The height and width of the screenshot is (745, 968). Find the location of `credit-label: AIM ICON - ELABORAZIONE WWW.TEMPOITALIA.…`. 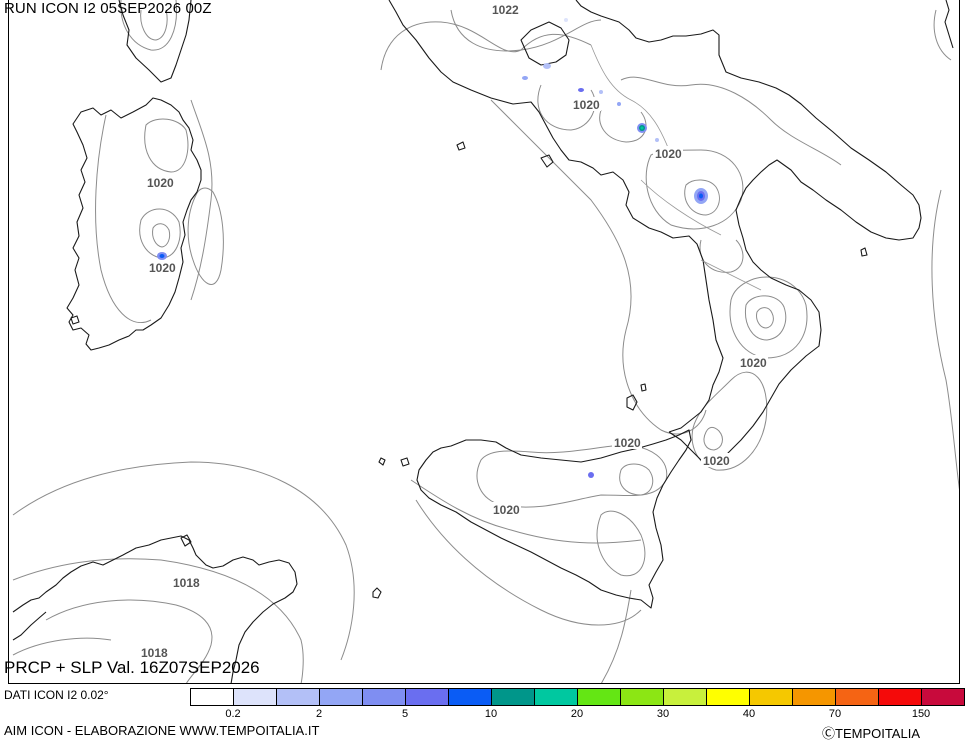

credit-label: AIM ICON - ELABORAZIONE WWW.TEMPOITALIA.… is located at coordinates (162, 730).